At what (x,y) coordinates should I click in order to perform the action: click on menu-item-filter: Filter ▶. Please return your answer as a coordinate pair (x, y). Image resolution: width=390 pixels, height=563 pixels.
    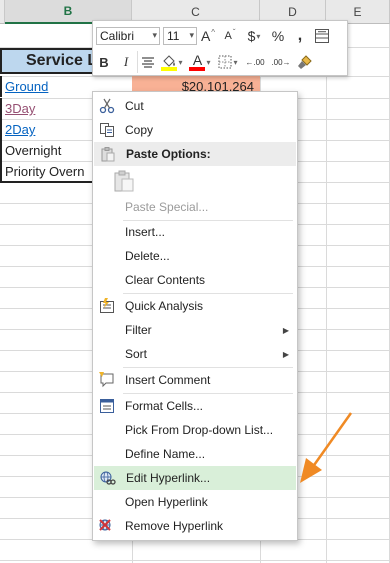
    Looking at the image, I should click on (195, 330).